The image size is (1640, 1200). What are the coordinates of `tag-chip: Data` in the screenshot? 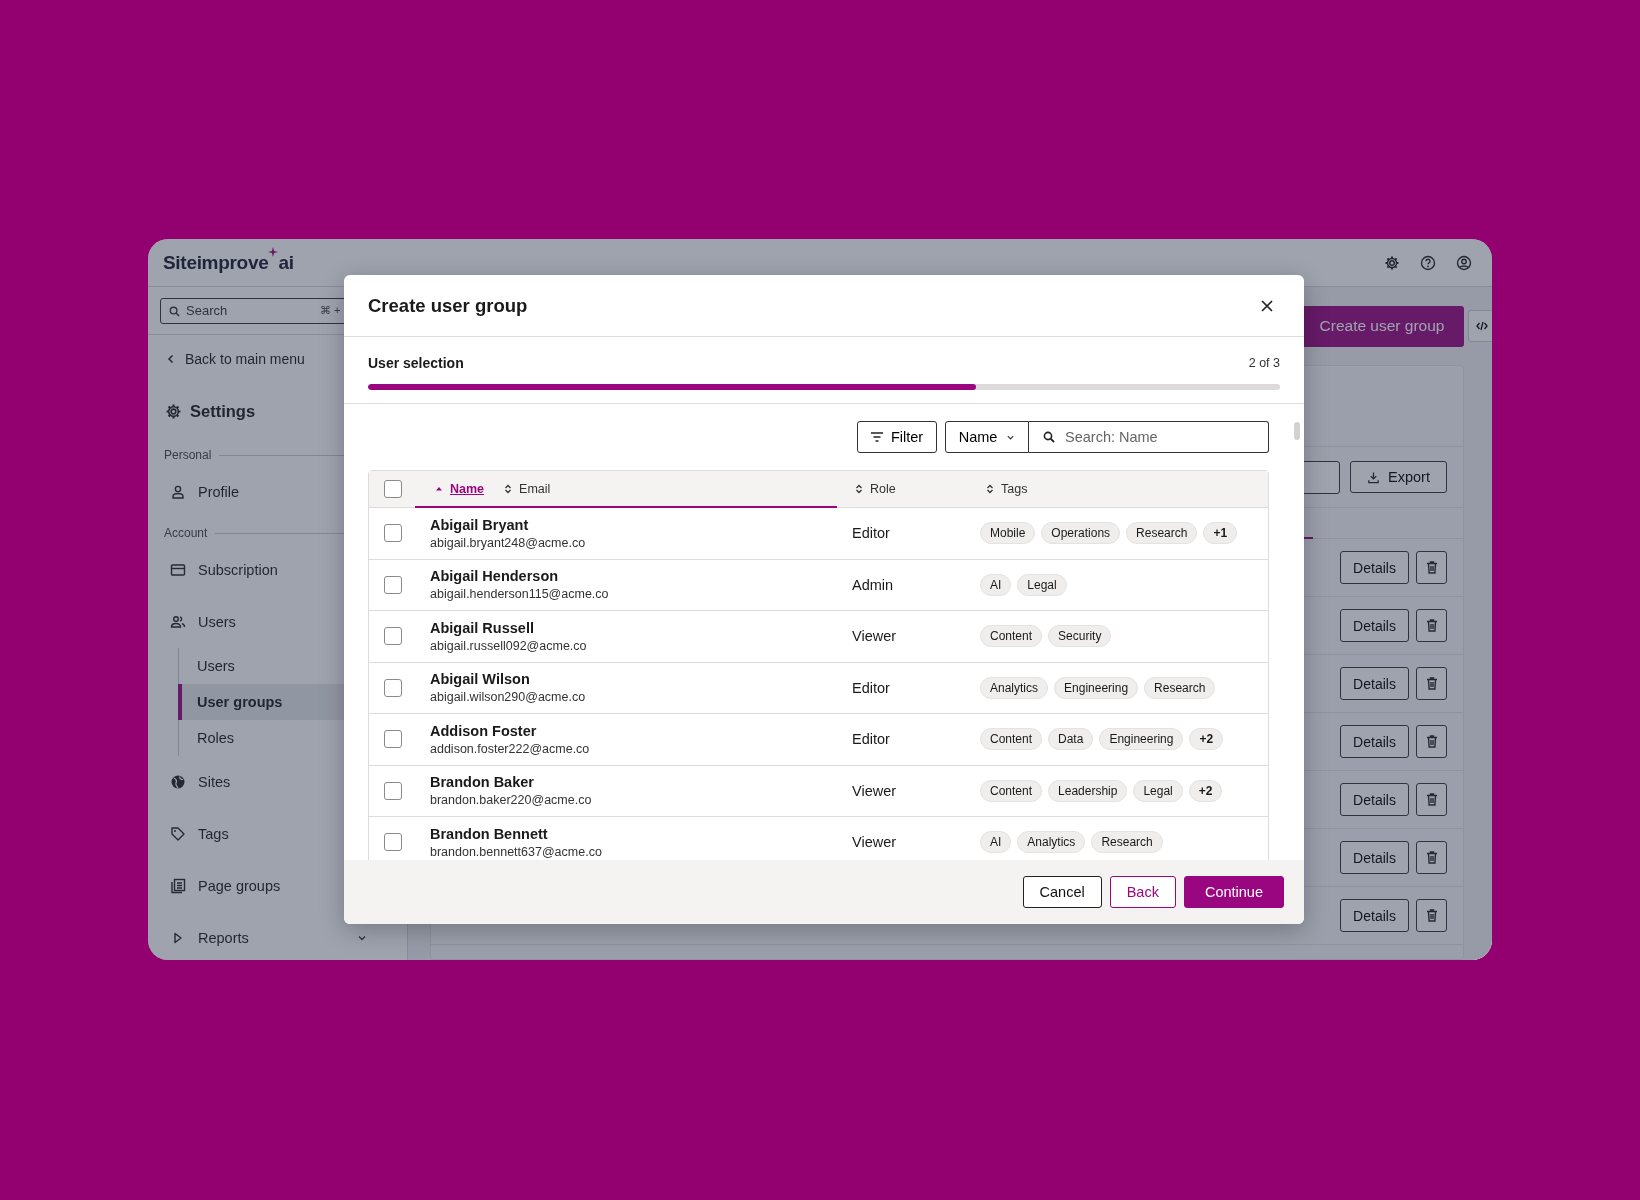 It's located at (1071, 739).